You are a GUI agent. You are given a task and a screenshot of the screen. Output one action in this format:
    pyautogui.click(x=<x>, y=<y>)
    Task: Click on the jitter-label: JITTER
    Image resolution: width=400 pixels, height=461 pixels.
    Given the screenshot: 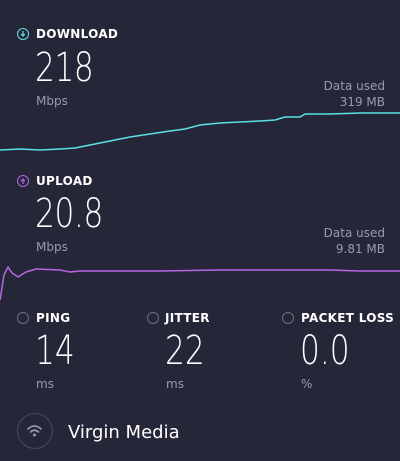 What is the action you would take?
    pyautogui.click(x=187, y=318)
    